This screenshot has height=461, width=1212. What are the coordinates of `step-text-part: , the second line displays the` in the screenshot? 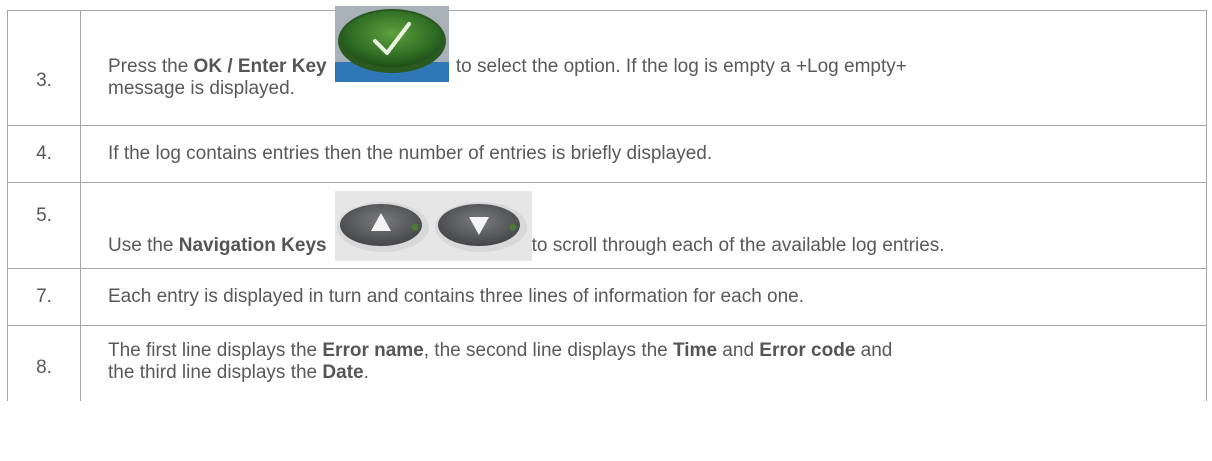 It's located at (548, 350).